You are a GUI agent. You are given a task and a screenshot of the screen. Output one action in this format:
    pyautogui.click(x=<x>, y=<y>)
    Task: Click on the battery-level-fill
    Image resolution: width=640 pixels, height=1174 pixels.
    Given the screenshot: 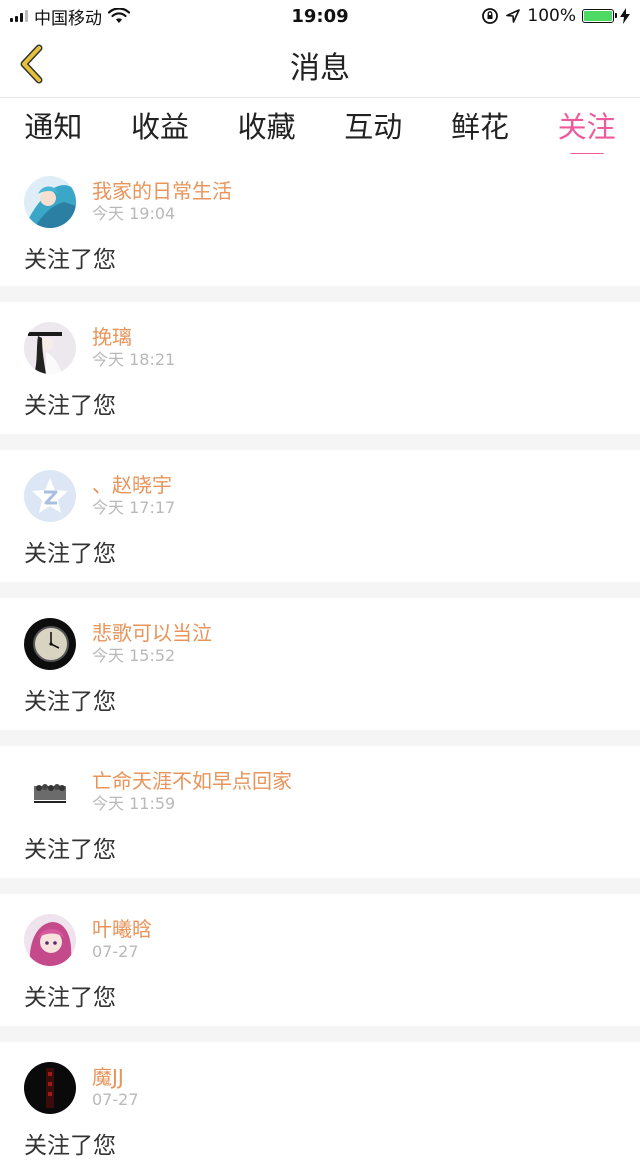 What is the action you would take?
    pyautogui.click(x=598, y=16)
    